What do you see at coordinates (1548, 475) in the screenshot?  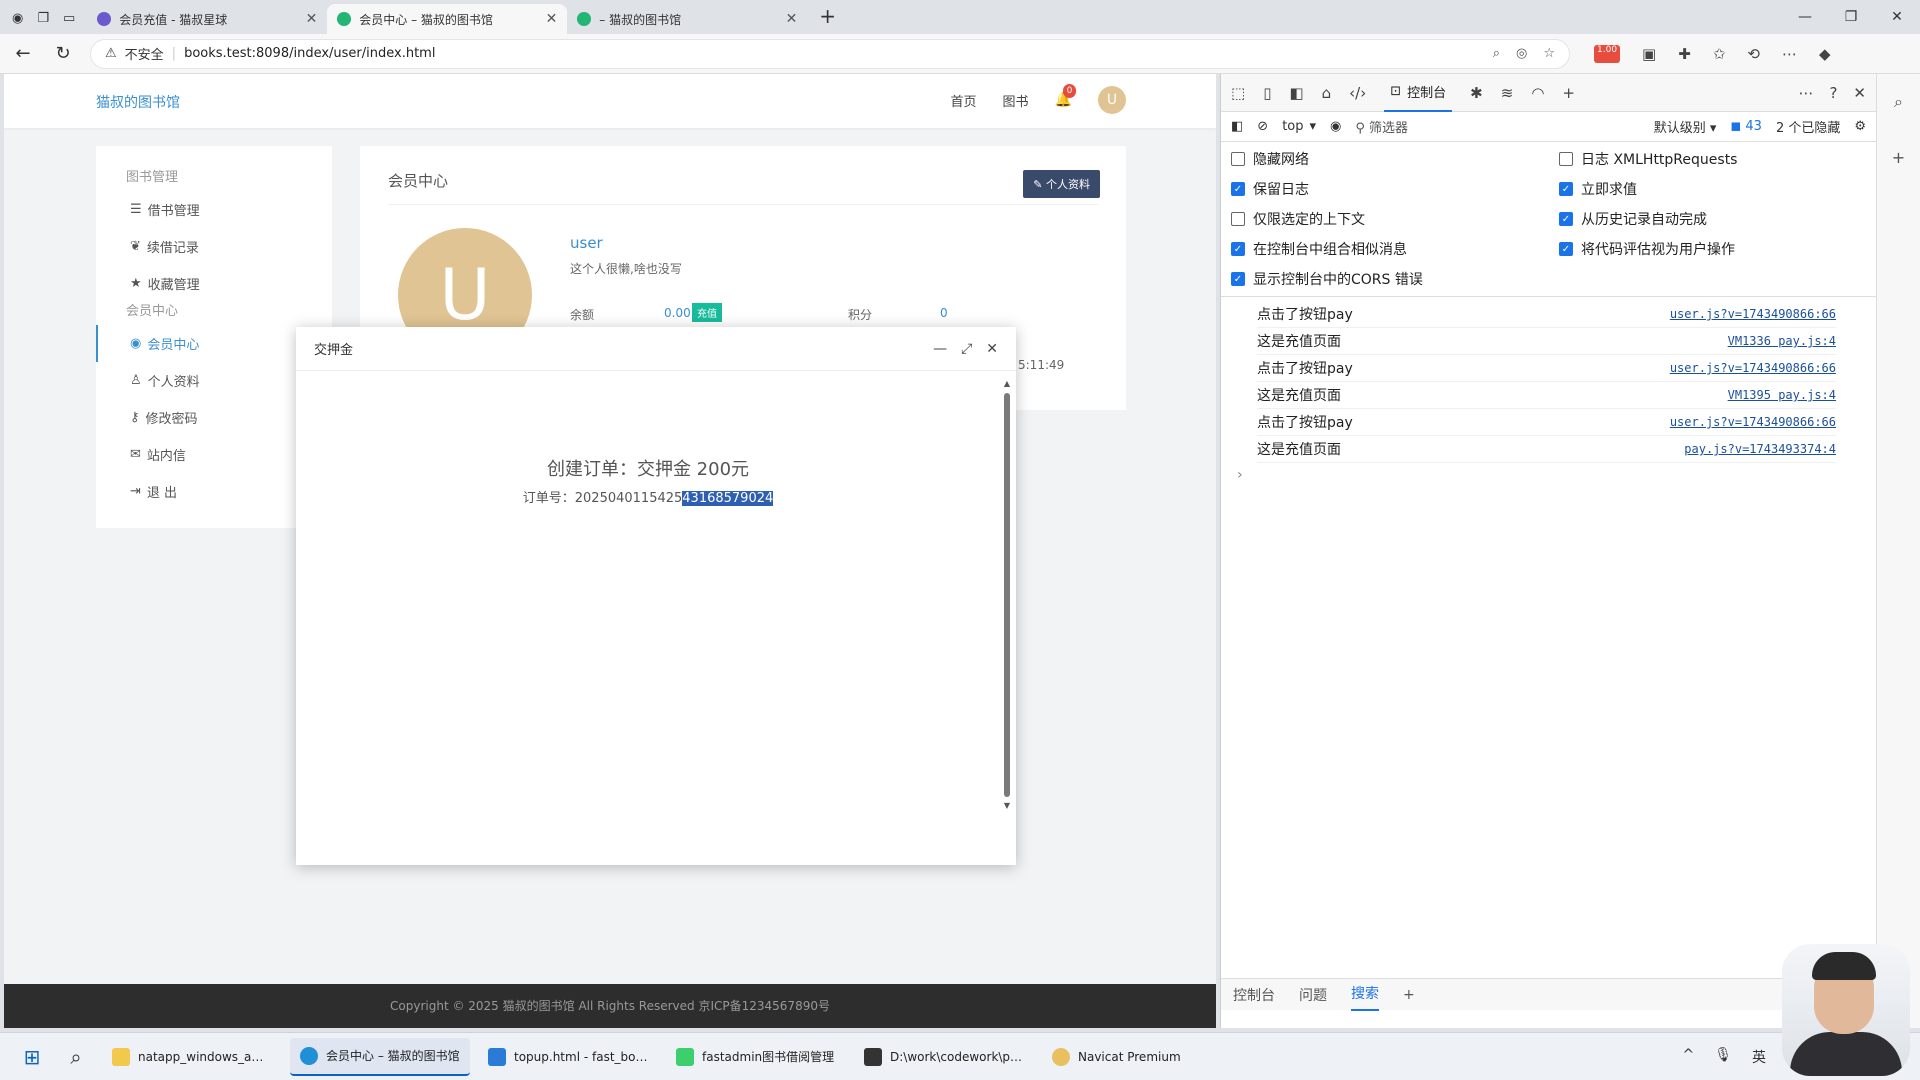 I see `console-prompt: ›` at bounding box center [1548, 475].